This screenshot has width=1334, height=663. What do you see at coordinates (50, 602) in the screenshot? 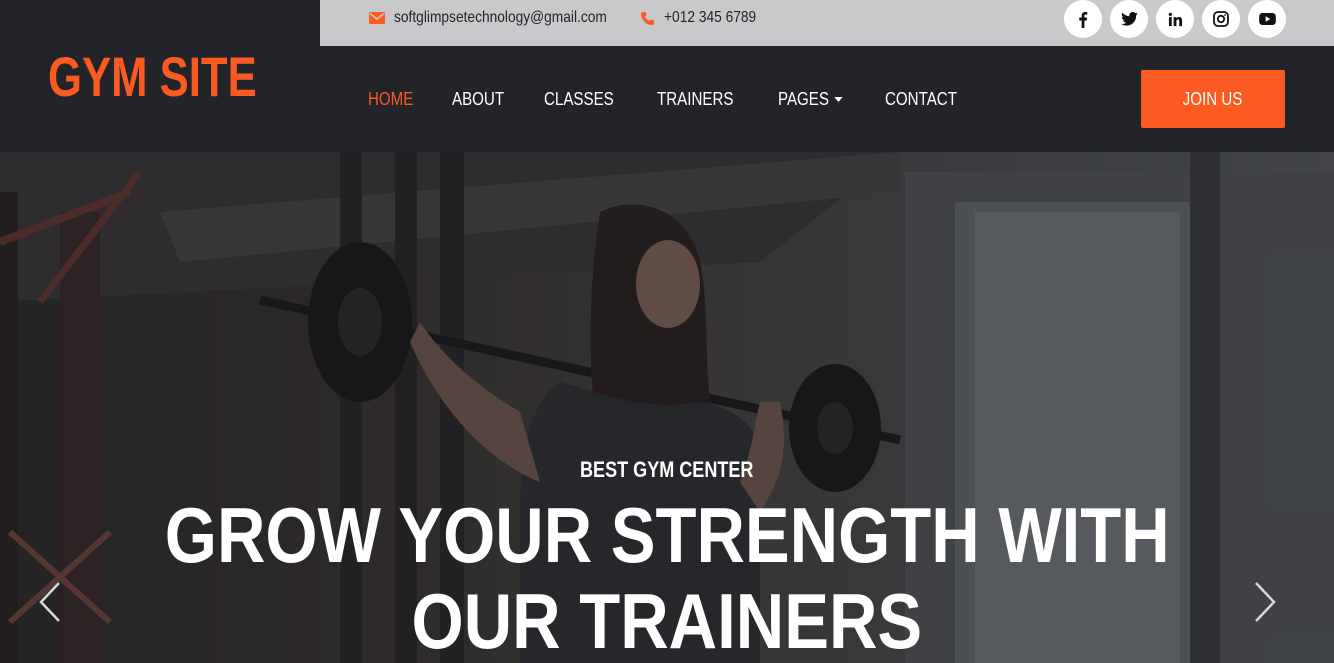
I see `carousel-prev-icon` at bounding box center [50, 602].